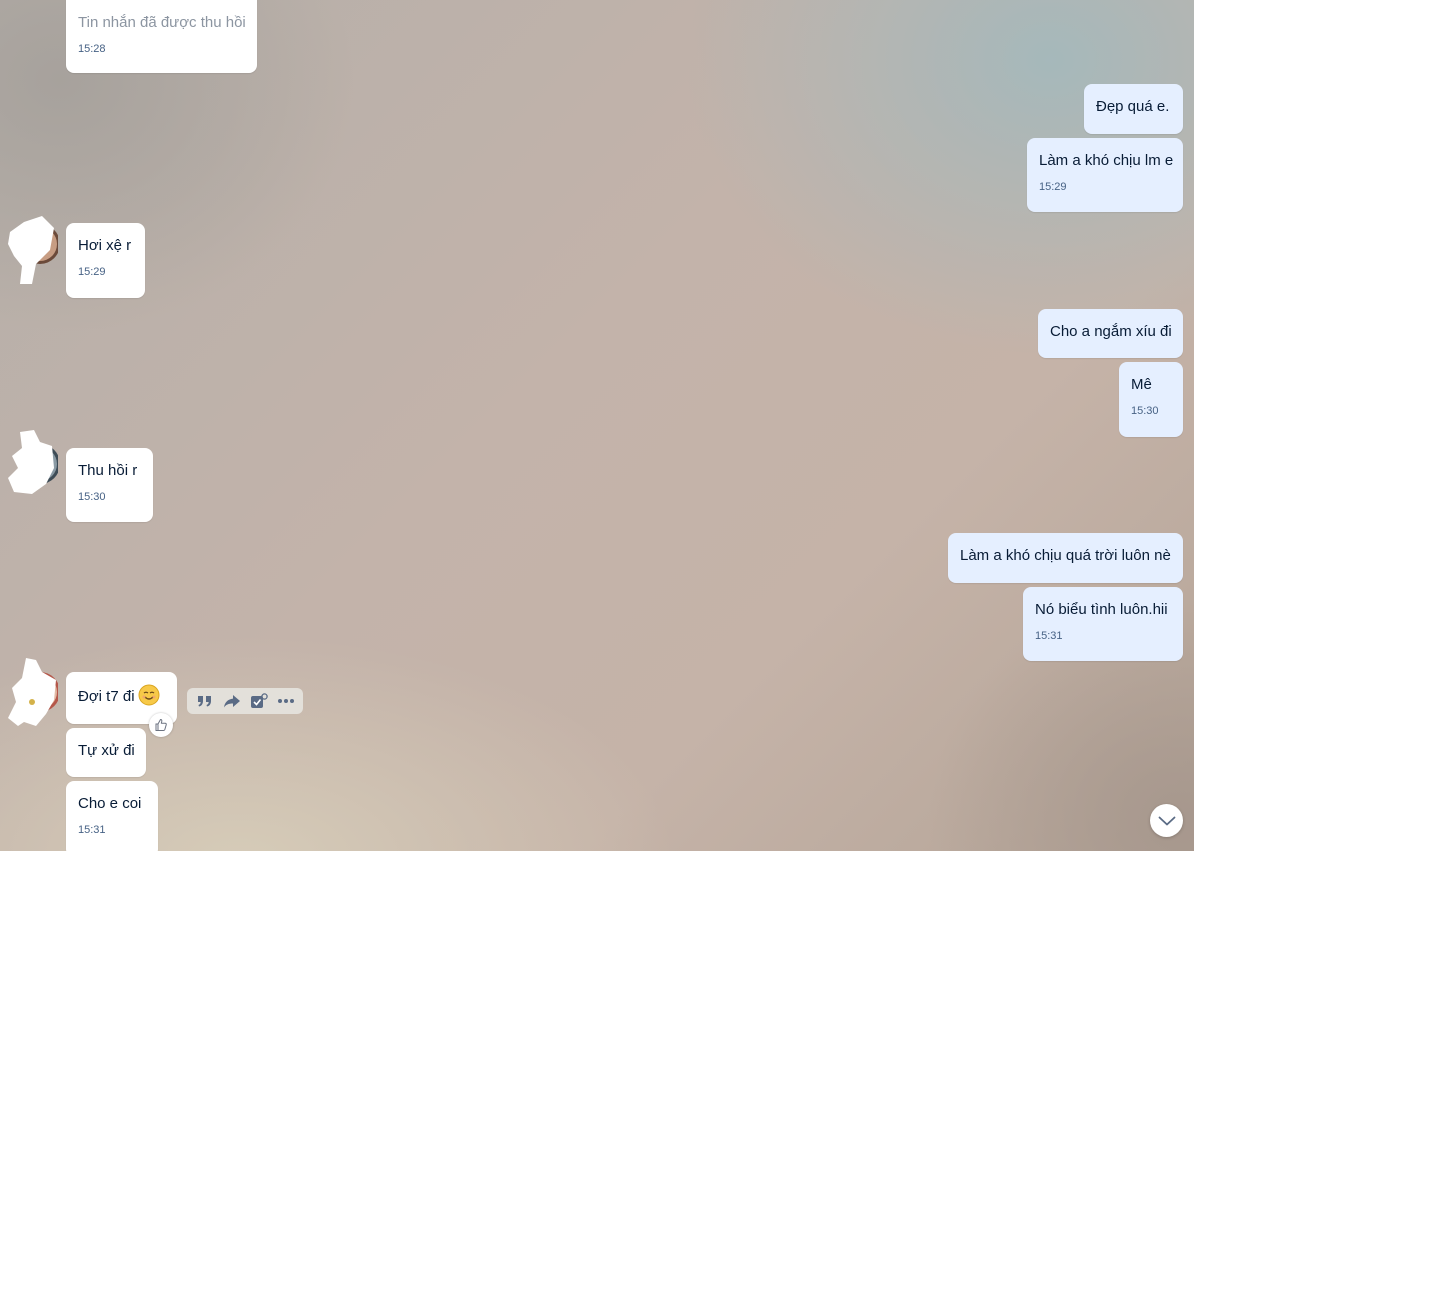  Describe the element at coordinates (245, 701) in the screenshot. I see `message-hover-toolbar` at that location.